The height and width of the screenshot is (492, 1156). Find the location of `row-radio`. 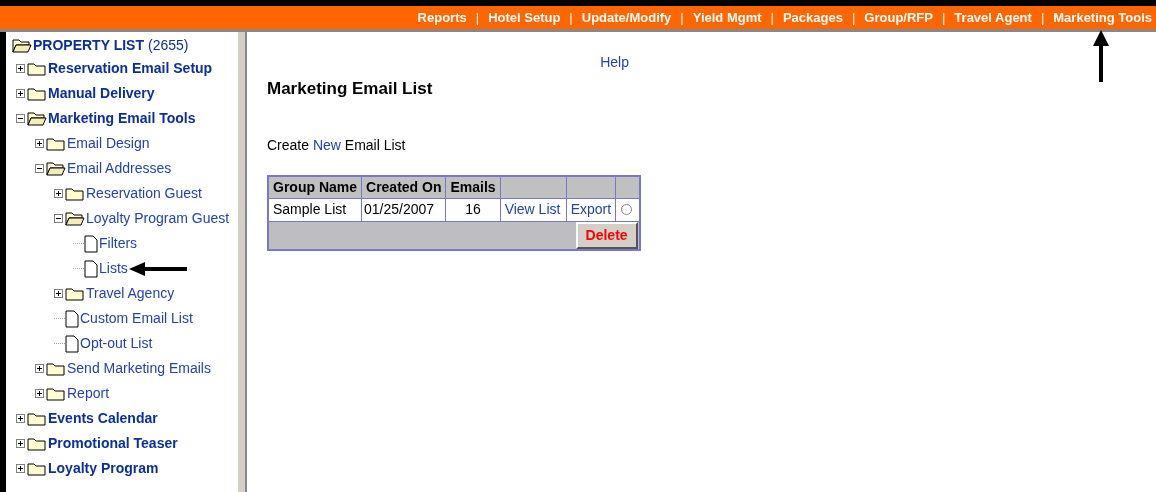

row-radio is located at coordinates (627, 209).